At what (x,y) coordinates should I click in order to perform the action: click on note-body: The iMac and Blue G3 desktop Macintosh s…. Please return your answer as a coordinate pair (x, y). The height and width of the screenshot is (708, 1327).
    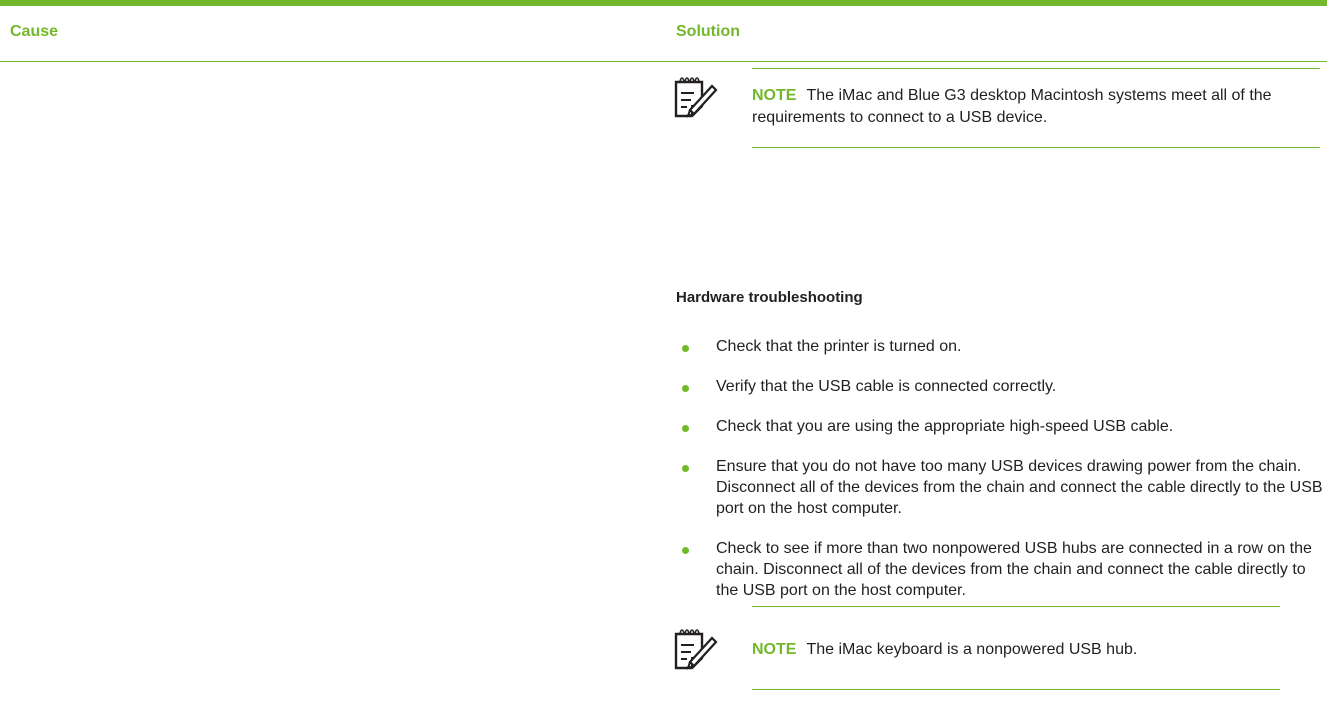
    Looking at the image, I should click on (1012, 106).